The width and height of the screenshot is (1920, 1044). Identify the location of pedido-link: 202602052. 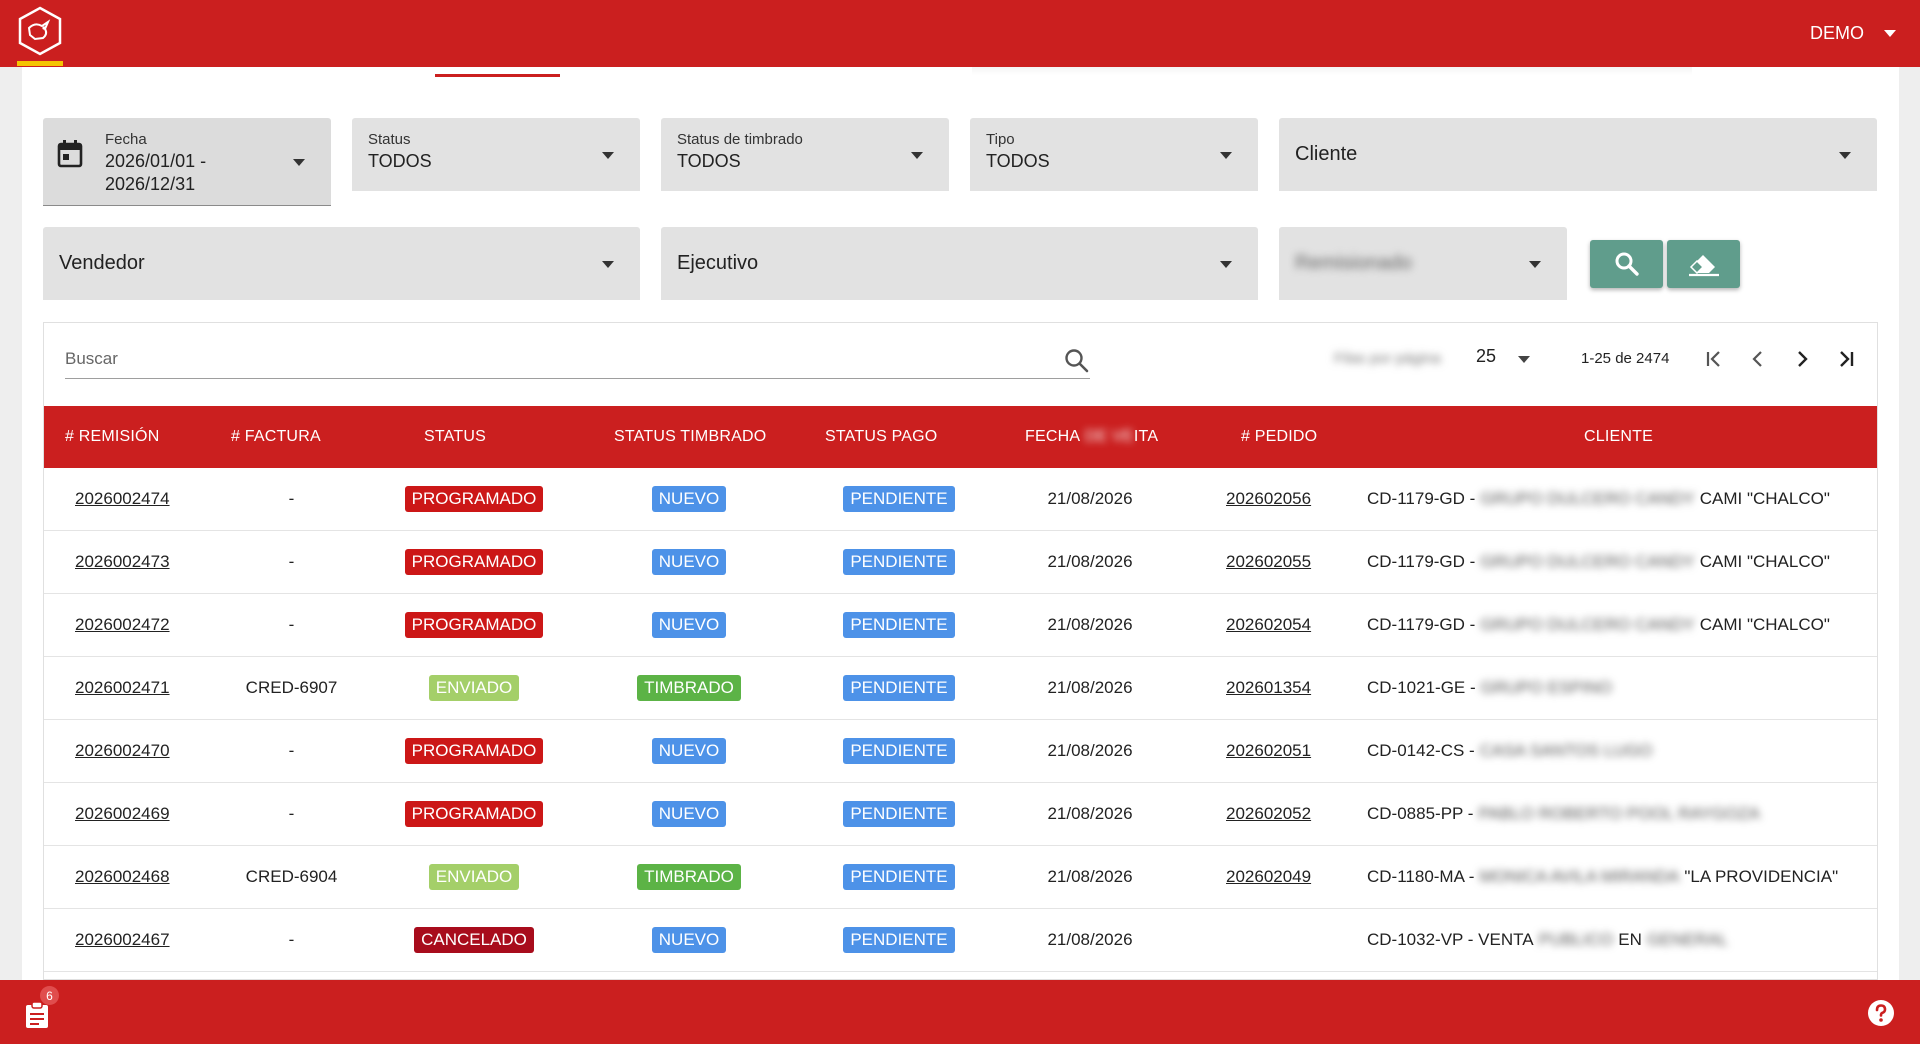
(1268, 814).